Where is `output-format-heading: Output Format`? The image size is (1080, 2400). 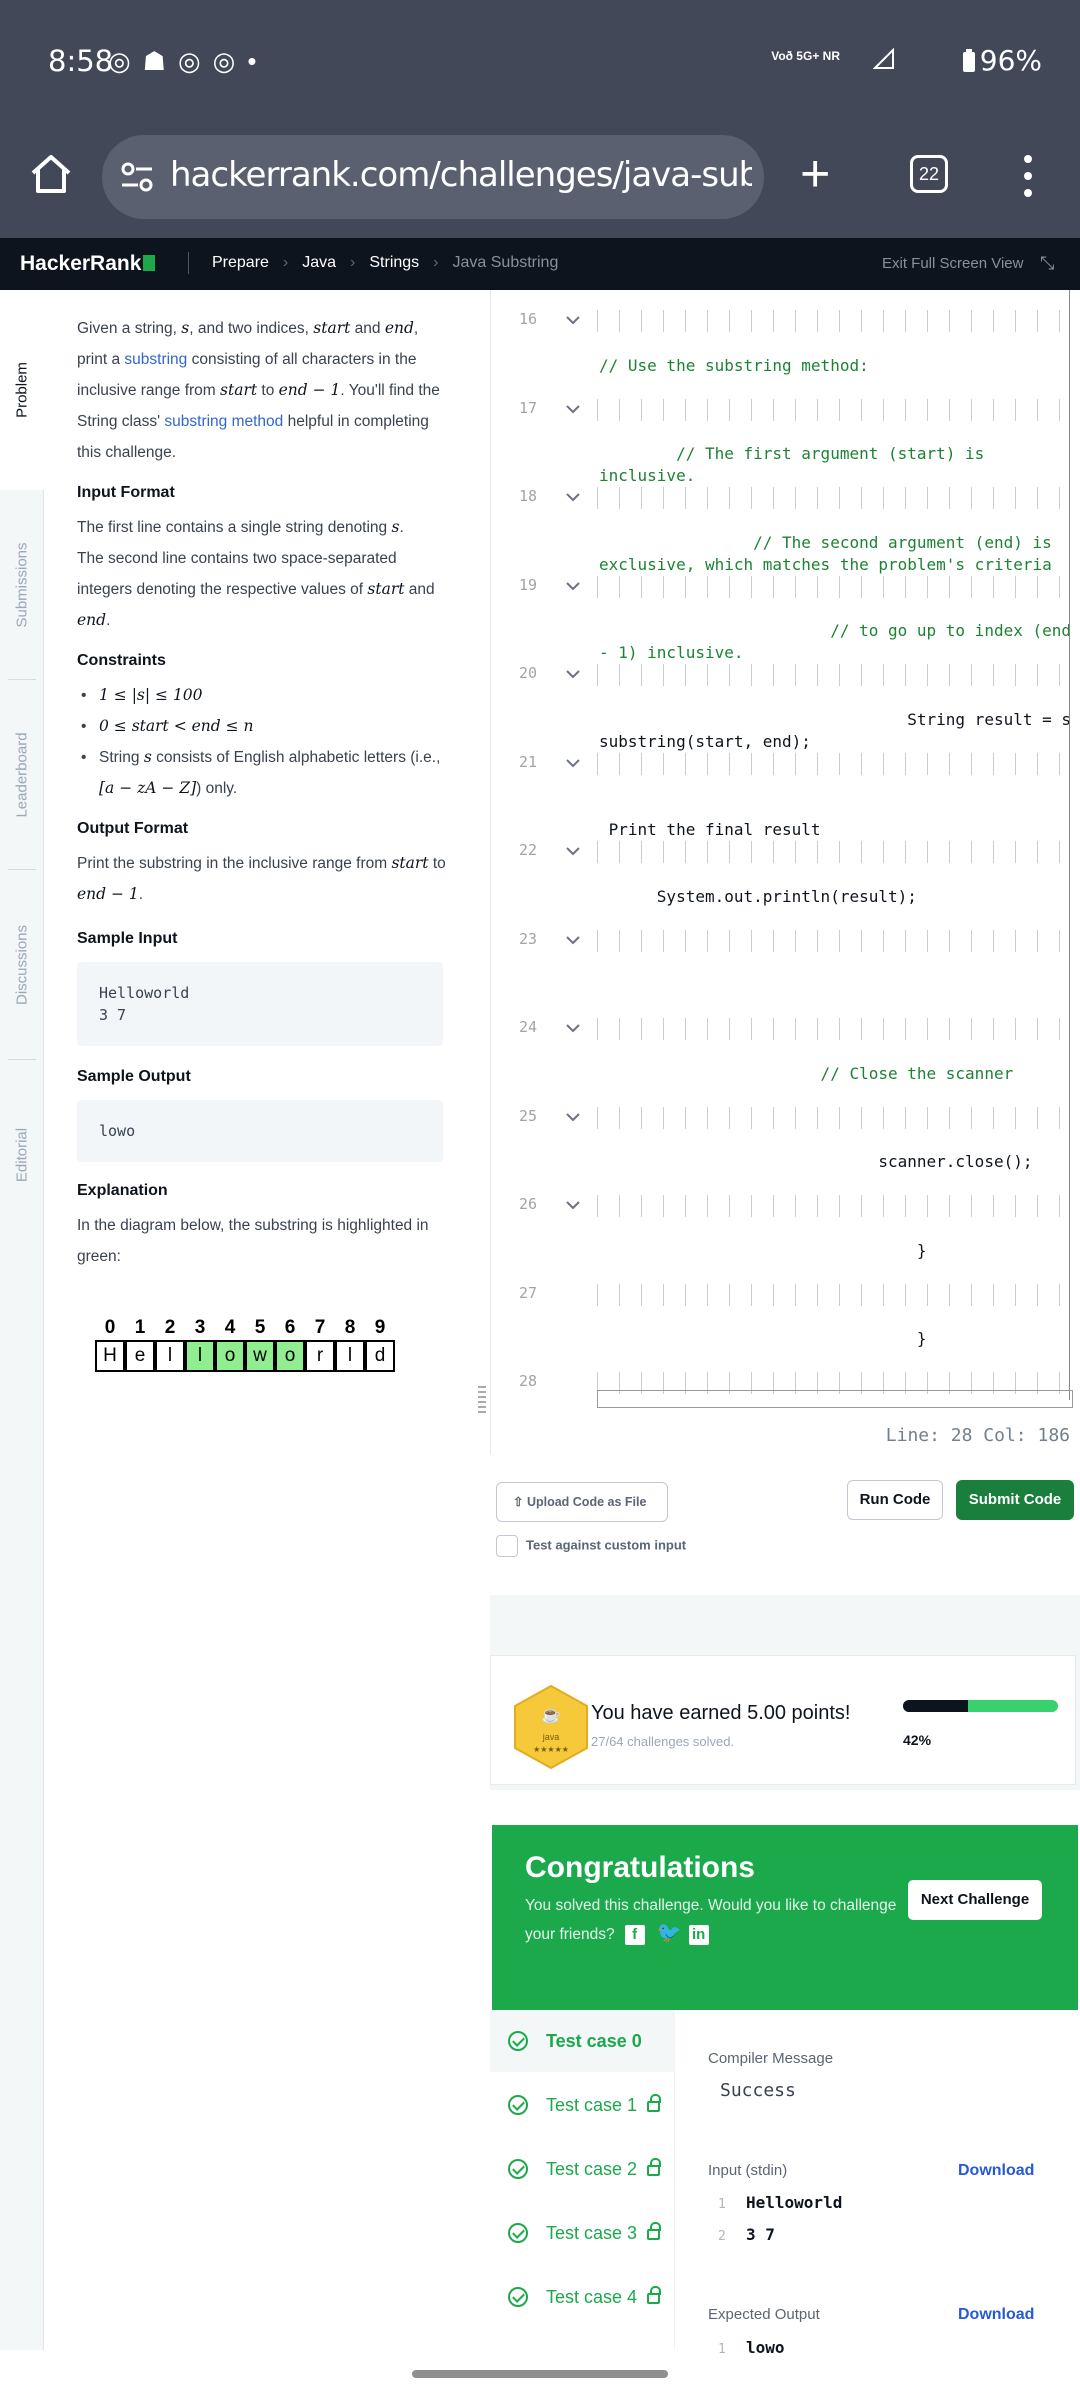 output-format-heading: Output Format is located at coordinates (133, 828).